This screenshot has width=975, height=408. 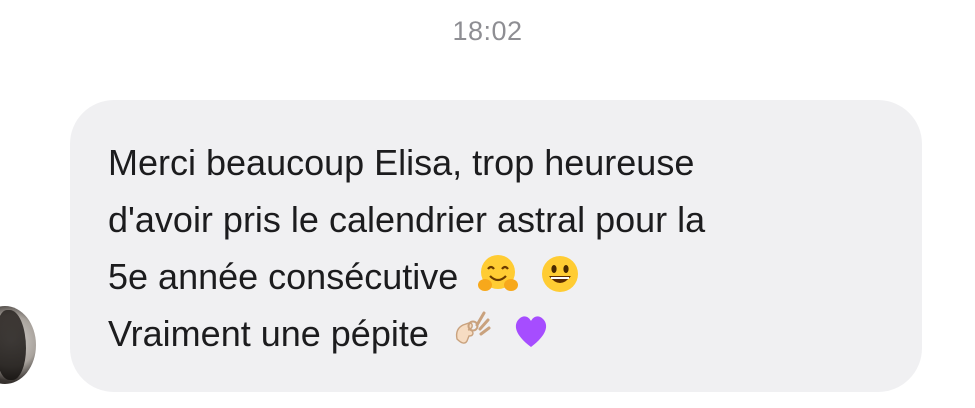 I want to click on ok-hand-emoji, so click(x=473, y=327).